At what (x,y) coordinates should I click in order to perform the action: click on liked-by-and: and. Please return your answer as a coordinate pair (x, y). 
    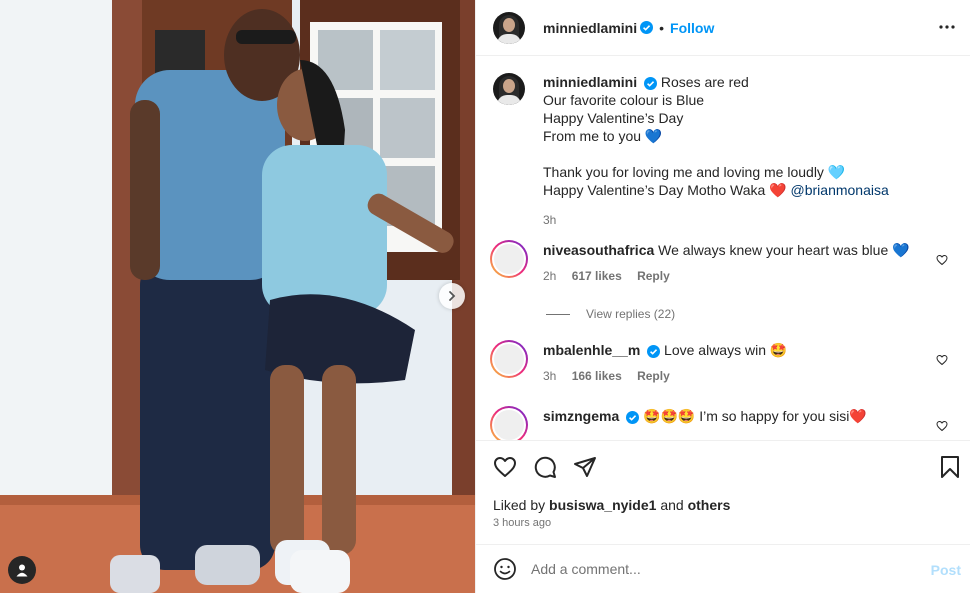
    Looking at the image, I should click on (672, 505).